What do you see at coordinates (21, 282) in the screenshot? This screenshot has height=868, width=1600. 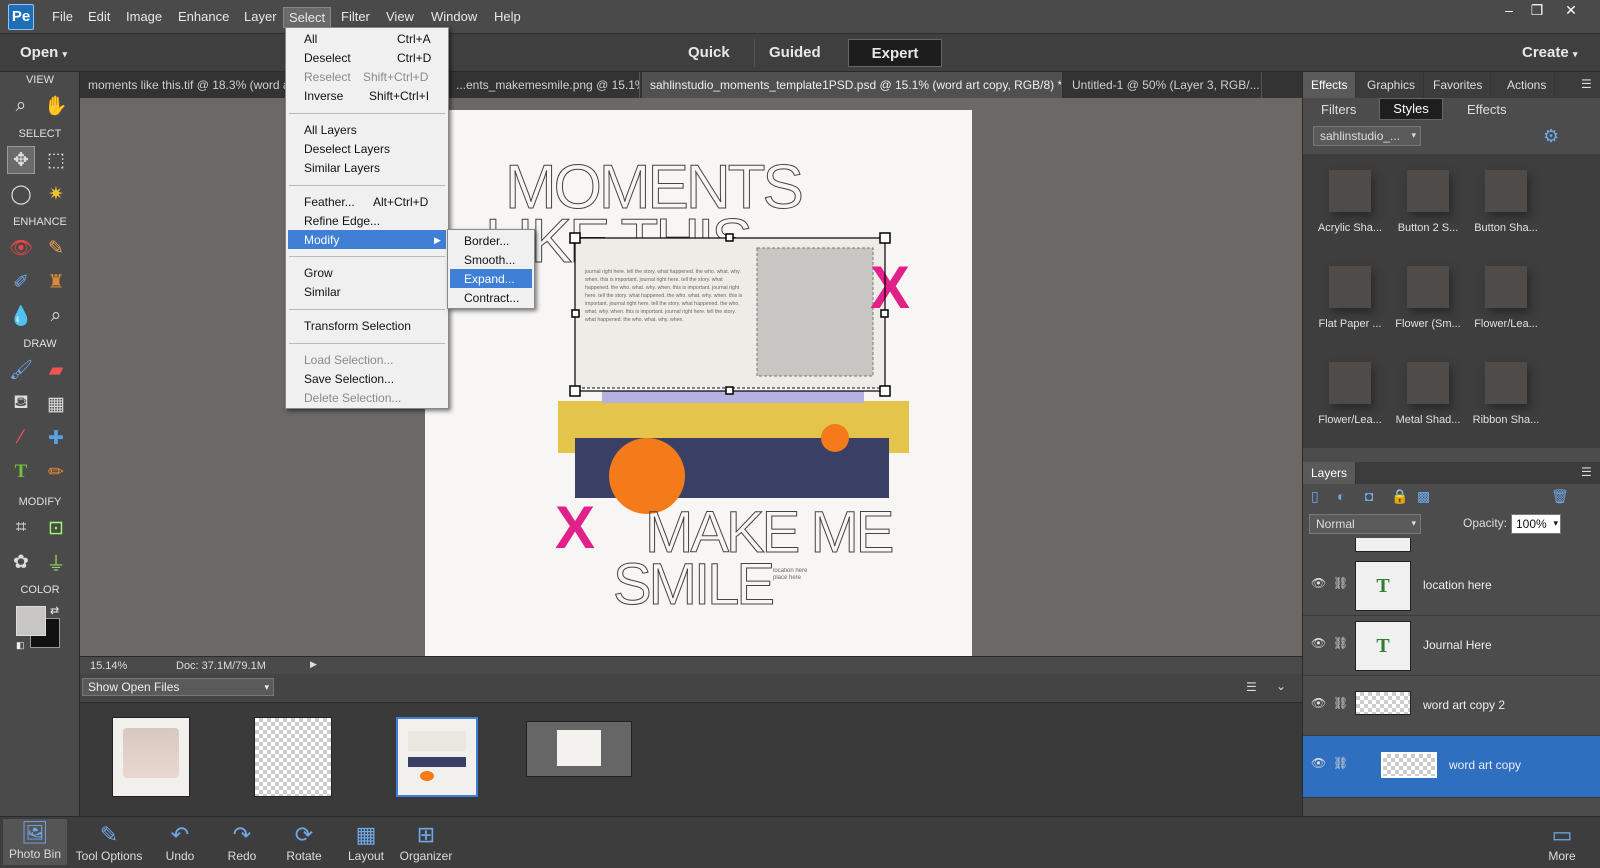 I see `smart-brush-tool-icon: ✐` at bounding box center [21, 282].